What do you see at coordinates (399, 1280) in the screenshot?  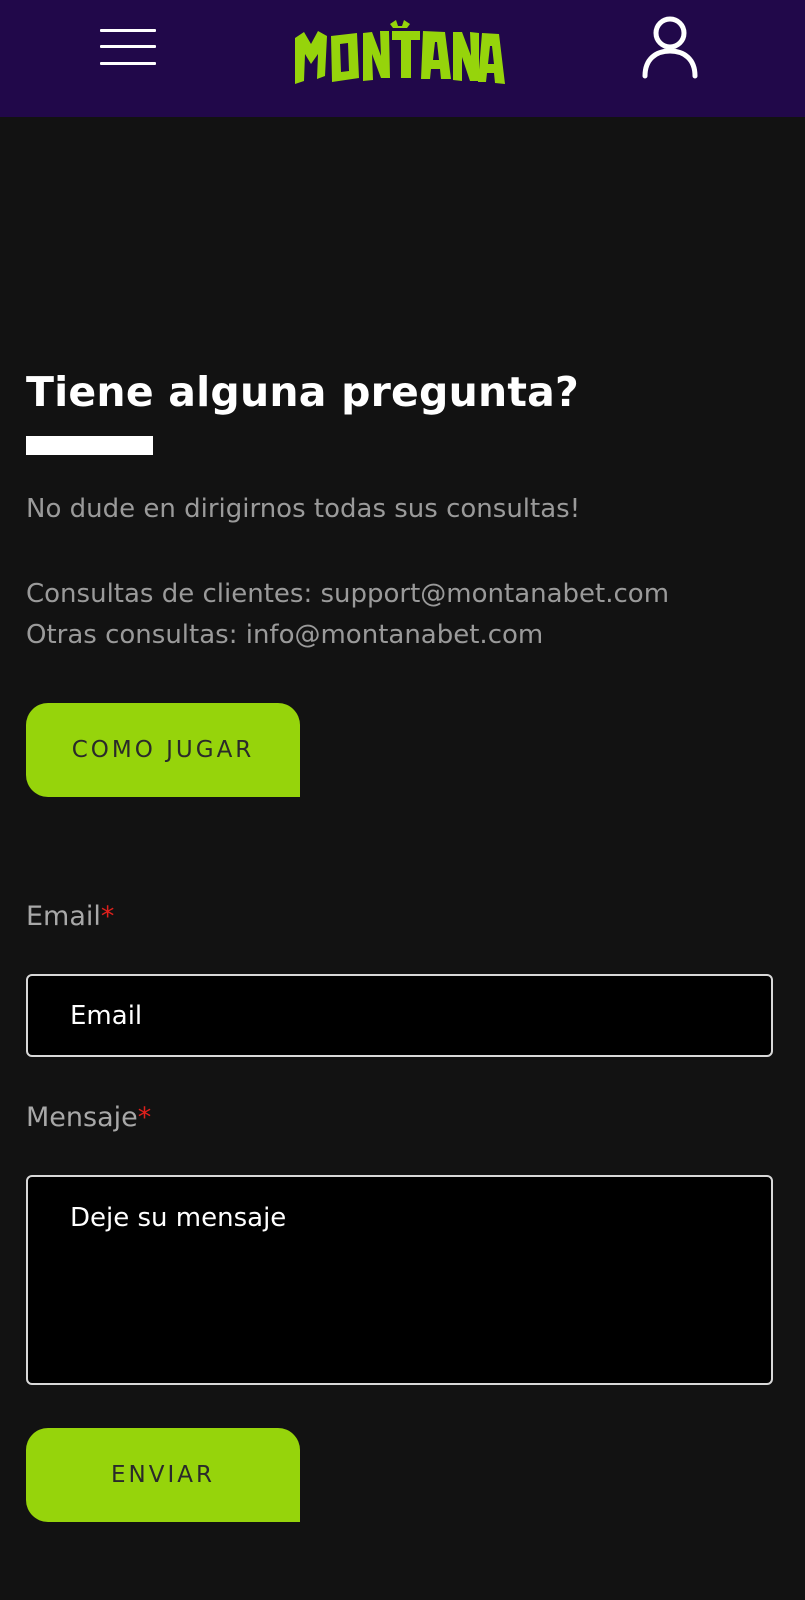 I see `message-field` at bounding box center [399, 1280].